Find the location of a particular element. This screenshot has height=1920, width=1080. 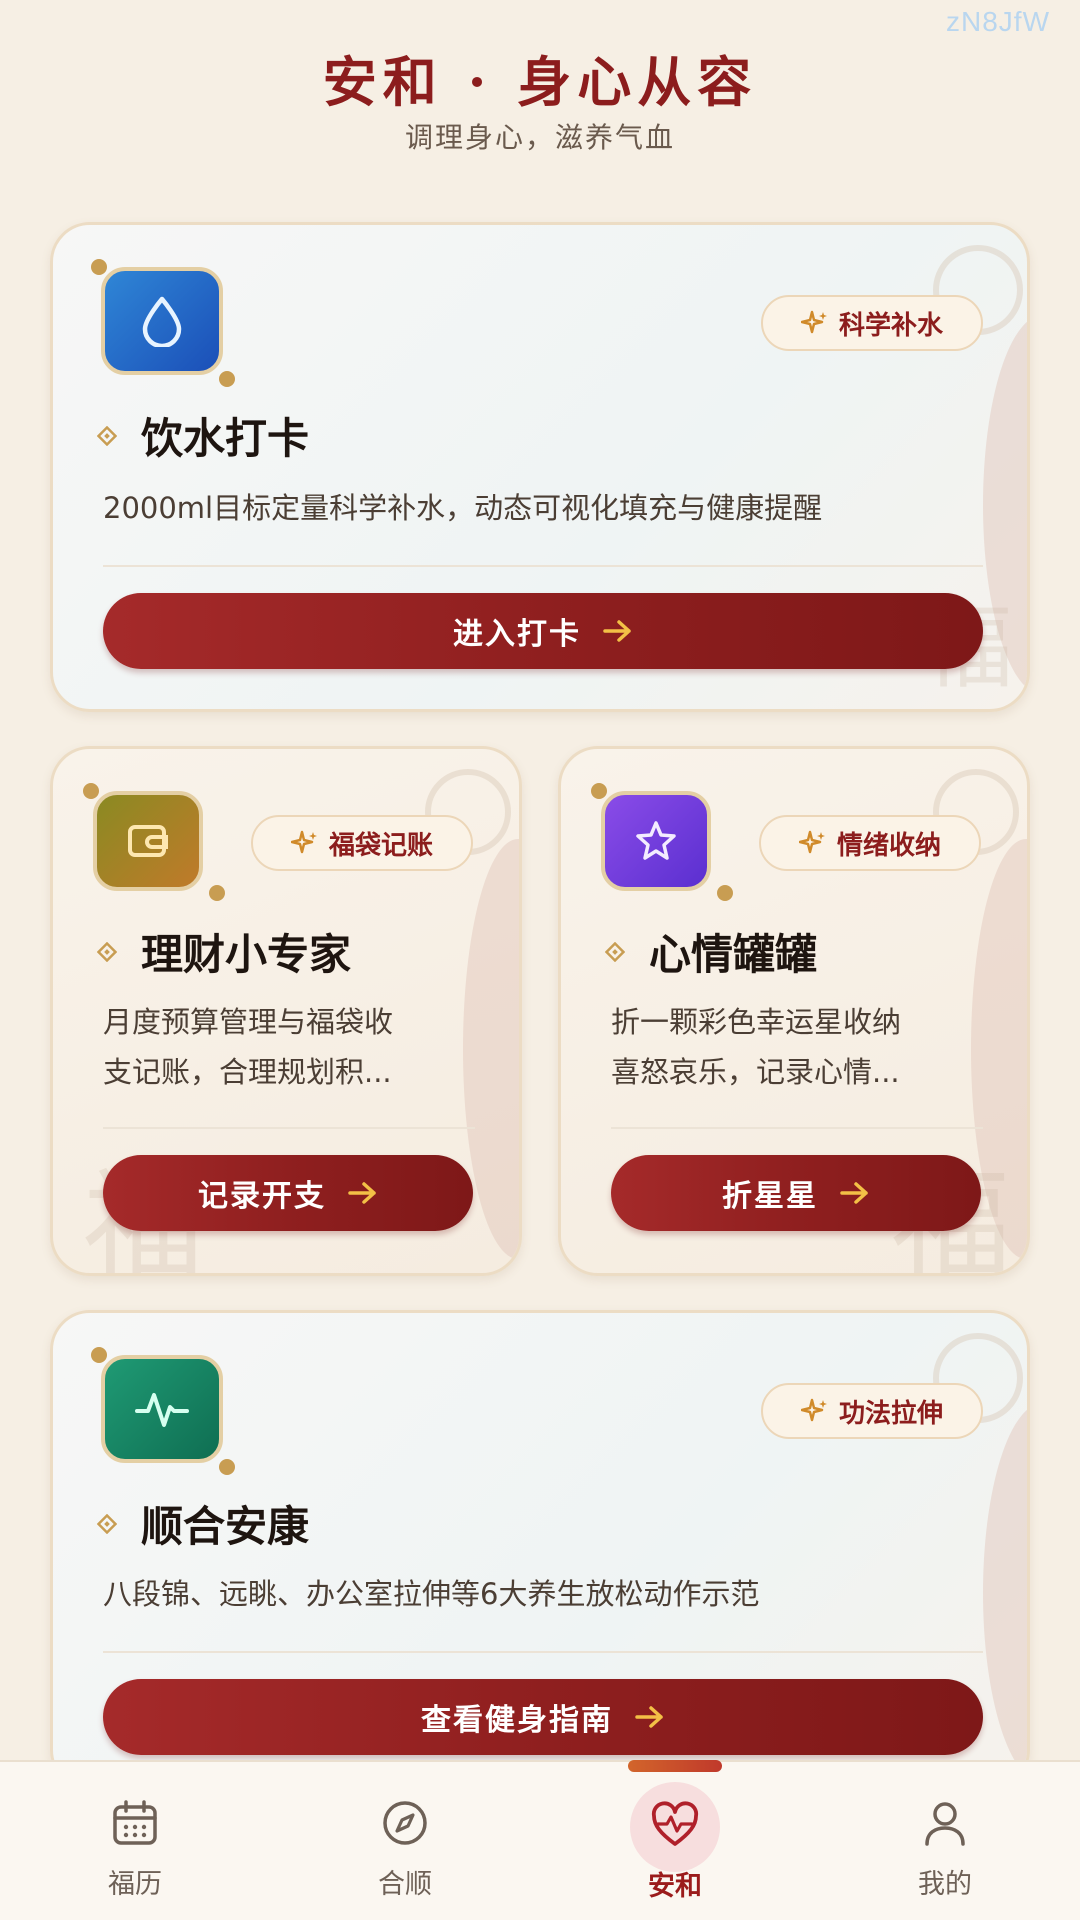

bottom-nav: 福历 合顺 安和 我的 is located at coordinates (540, 1840).